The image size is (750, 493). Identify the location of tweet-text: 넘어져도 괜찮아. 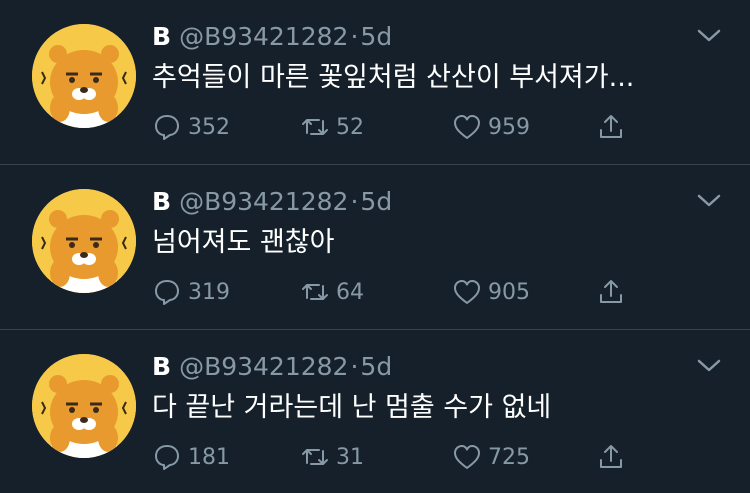
(243, 242).